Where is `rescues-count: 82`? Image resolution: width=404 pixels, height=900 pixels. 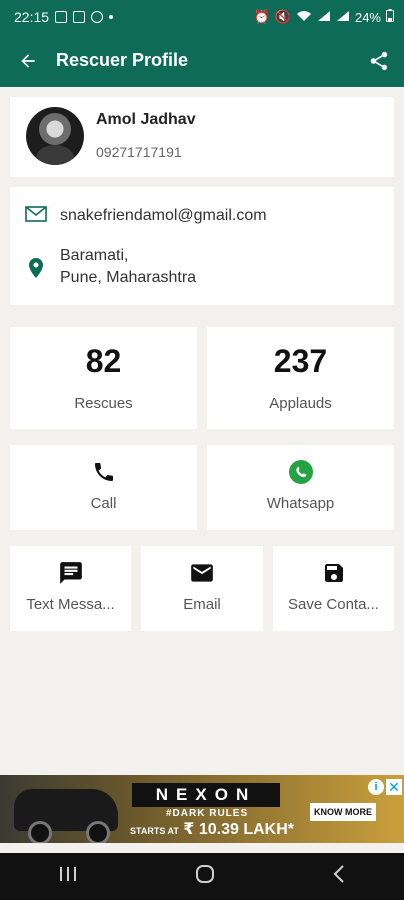 rescues-count: 82 is located at coordinates (103, 361).